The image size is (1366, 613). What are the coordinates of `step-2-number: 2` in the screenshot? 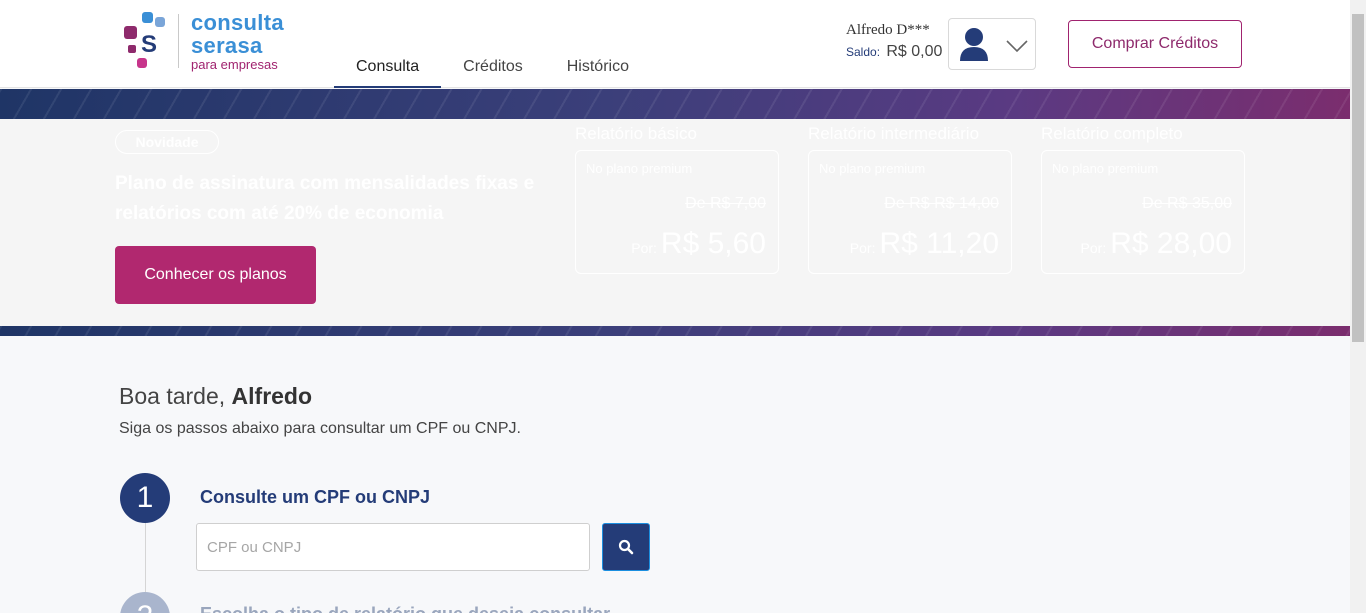 It's located at (145, 602).